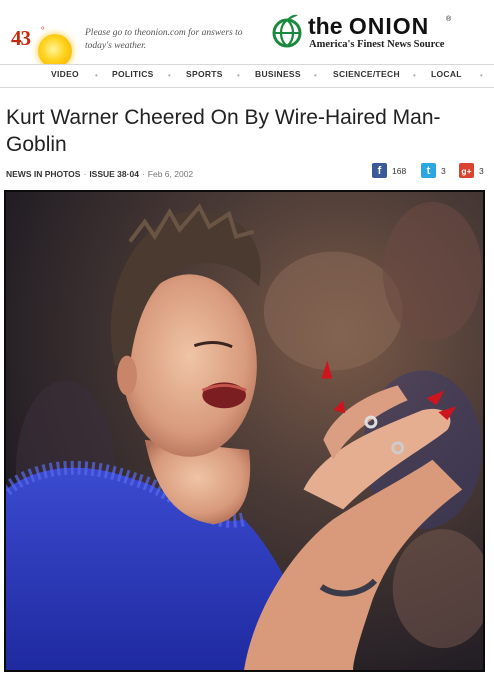 This screenshot has height=682, width=494. Describe the element at coordinates (449, 19) in the screenshot. I see `registered-mark: ®` at that location.